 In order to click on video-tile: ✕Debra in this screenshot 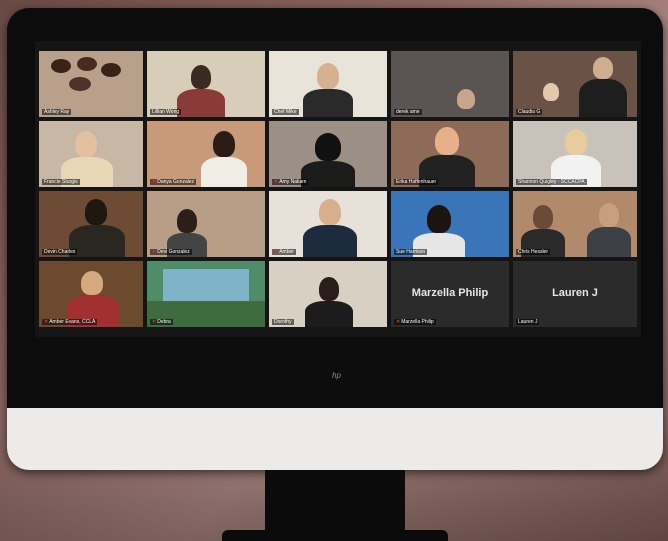, I will do `click(206, 294)`.